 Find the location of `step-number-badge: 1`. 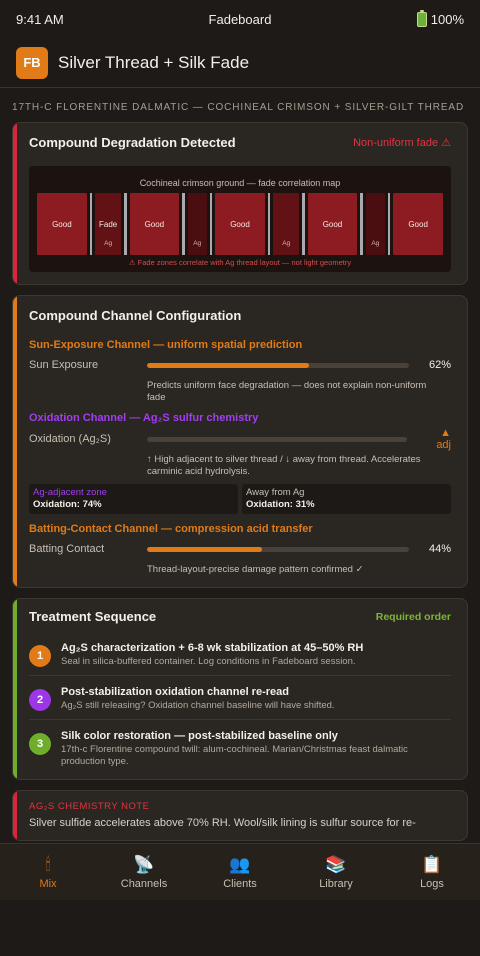

step-number-badge: 1 is located at coordinates (40, 656).